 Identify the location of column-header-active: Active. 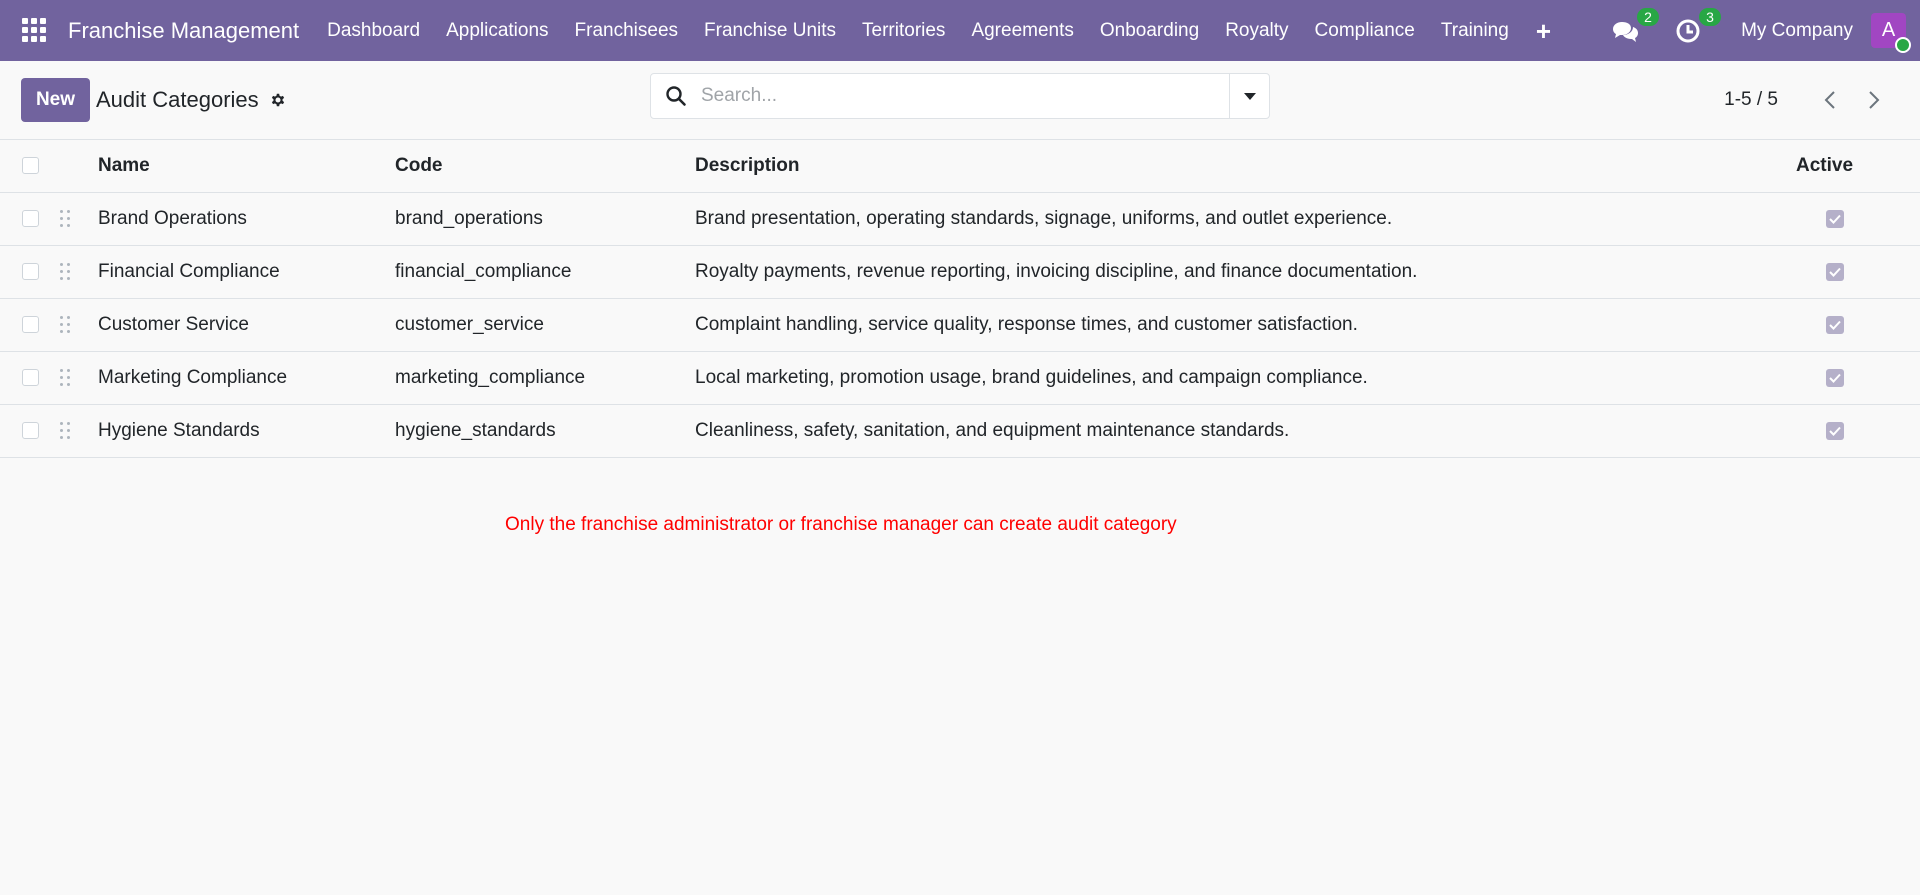
(1858, 166).